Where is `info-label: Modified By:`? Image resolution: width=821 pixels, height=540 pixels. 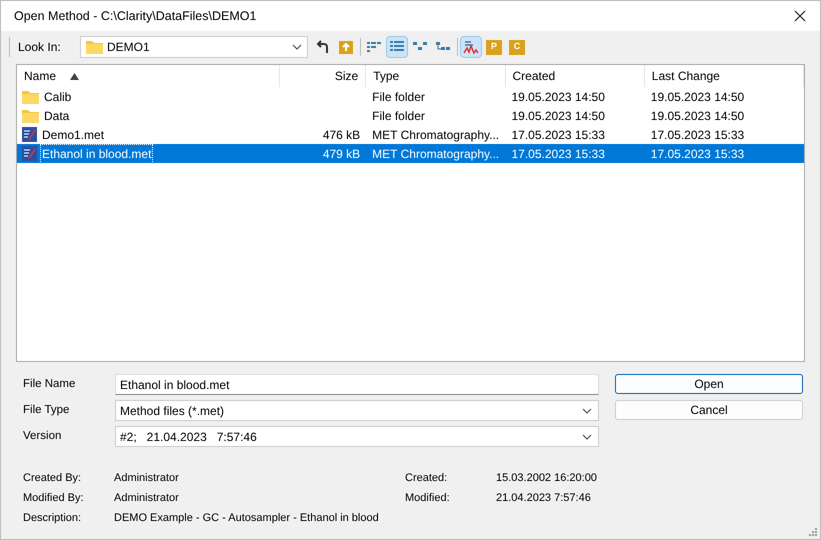
info-label: Modified By: is located at coordinates (54, 498).